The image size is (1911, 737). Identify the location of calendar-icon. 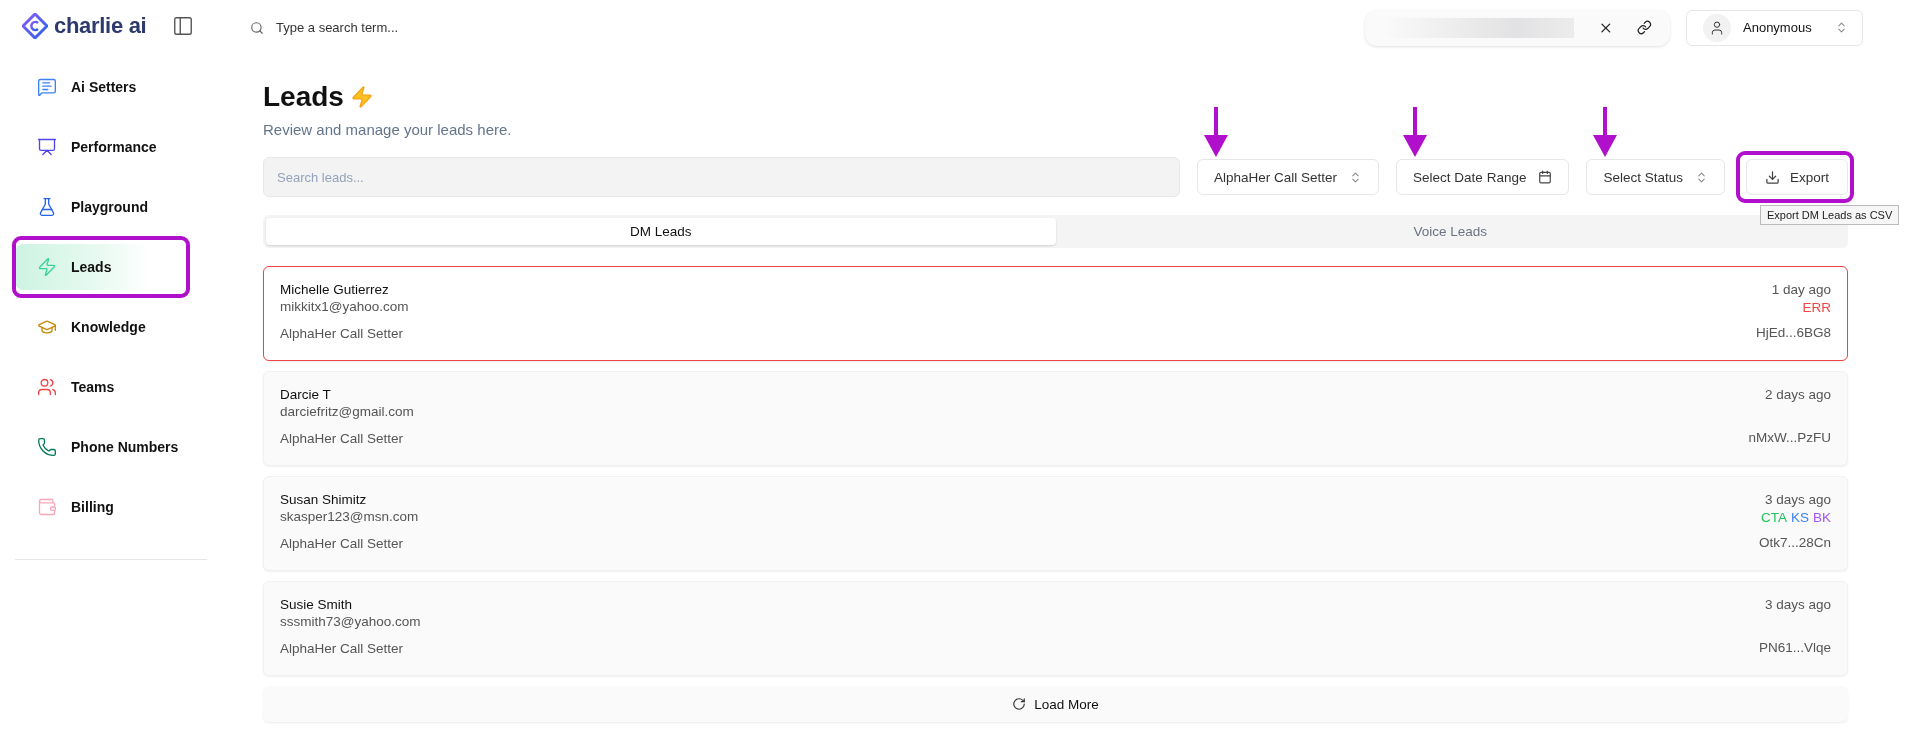
(1545, 177).